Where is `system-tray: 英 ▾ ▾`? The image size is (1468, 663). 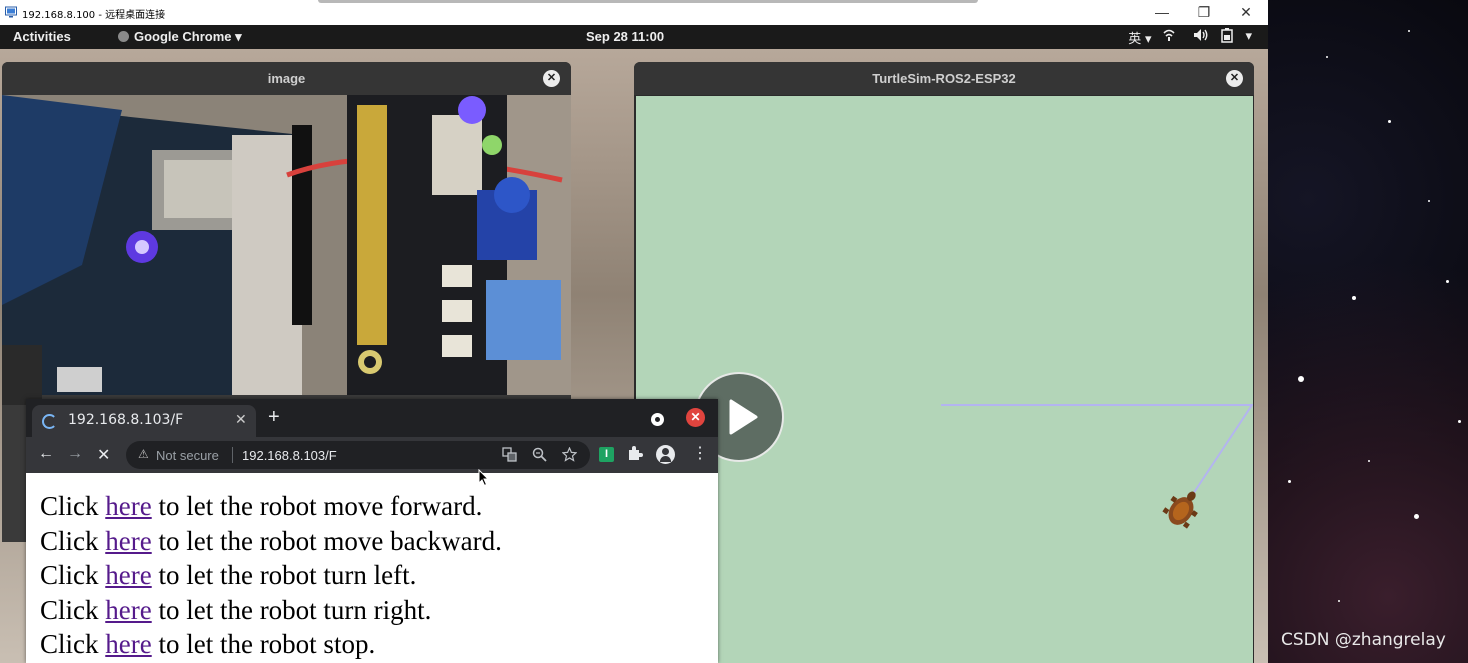
system-tray: 英 ▾ ▾ is located at coordinates (1190, 37).